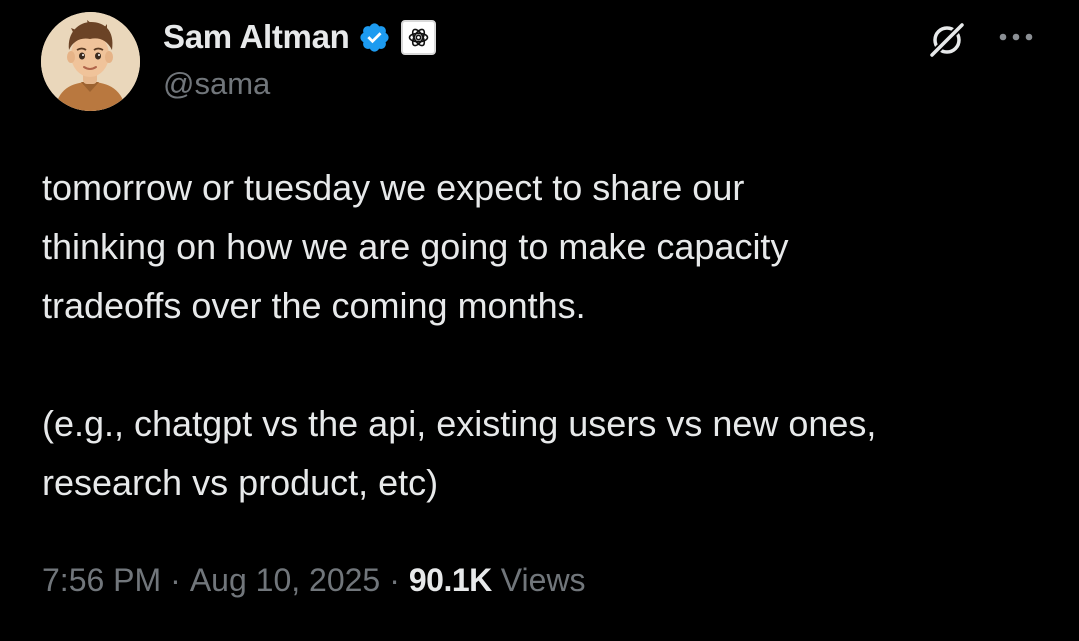  What do you see at coordinates (240, 482) in the screenshot?
I see `tweet-text-line: research vs product, etc)` at bounding box center [240, 482].